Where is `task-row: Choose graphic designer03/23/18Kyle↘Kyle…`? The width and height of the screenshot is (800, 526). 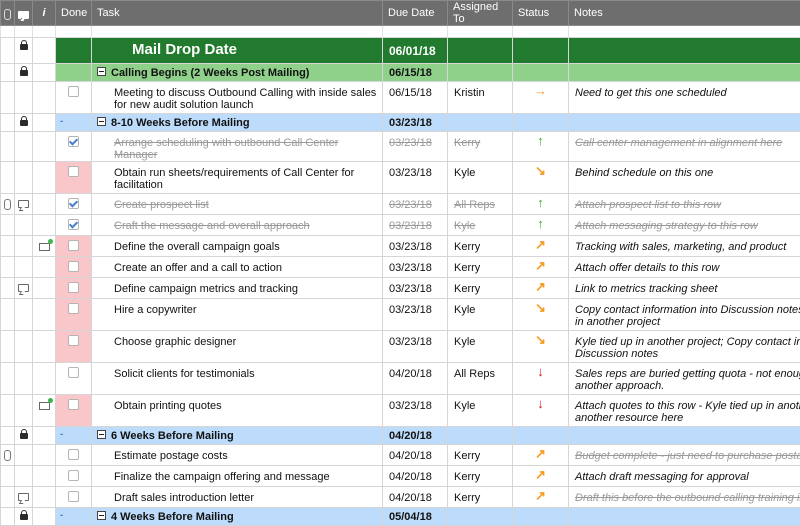
task-row: Choose graphic designer03/23/18Kyle↘Kyle… is located at coordinates (400, 347).